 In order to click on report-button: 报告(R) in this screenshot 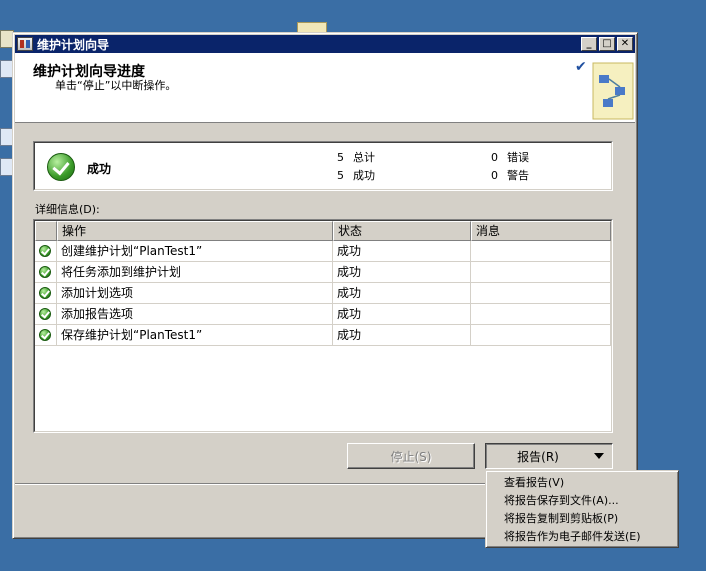, I will do `click(549, 456)`.